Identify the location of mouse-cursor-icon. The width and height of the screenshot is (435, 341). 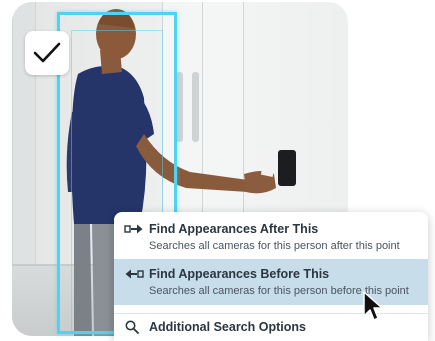
(373, 306).